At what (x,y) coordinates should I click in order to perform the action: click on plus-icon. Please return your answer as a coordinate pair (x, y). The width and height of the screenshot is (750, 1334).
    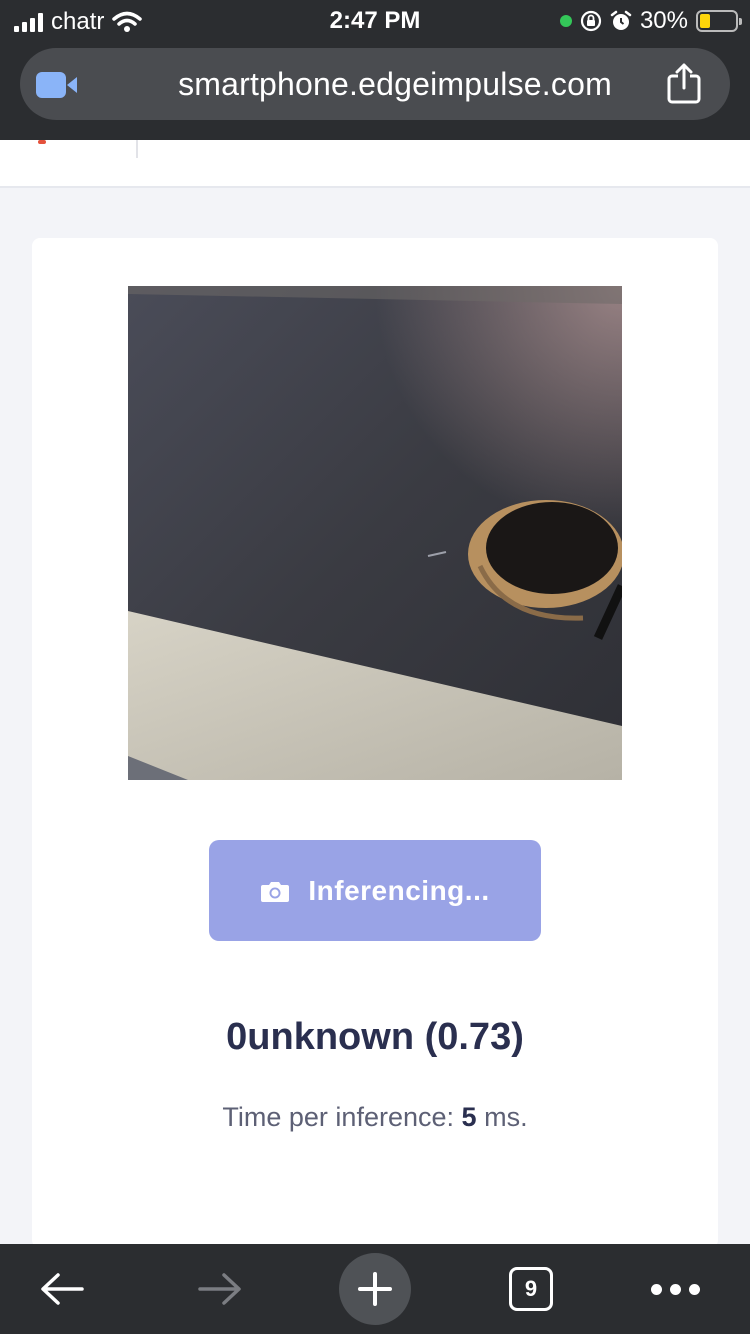
    Looking at the image, I should click on (375, 1289).